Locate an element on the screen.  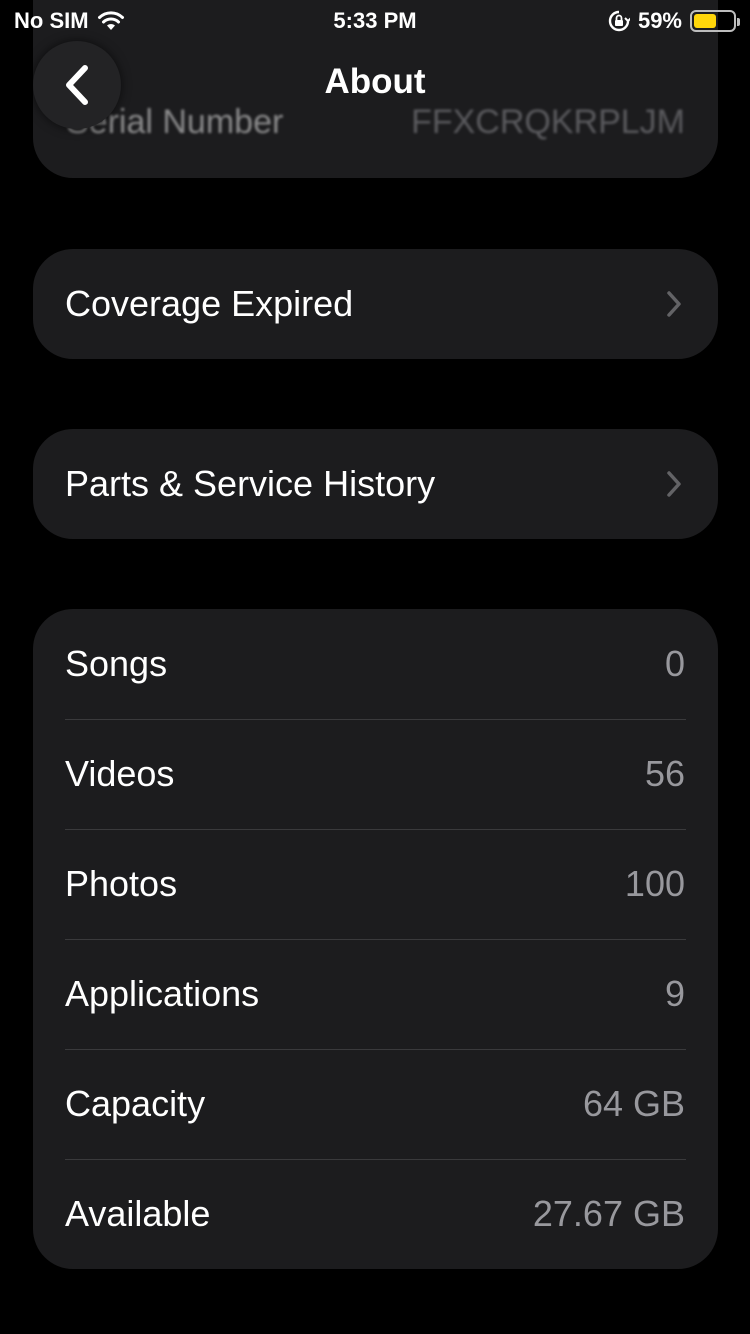
back-button is located at coordinates (77, 85).